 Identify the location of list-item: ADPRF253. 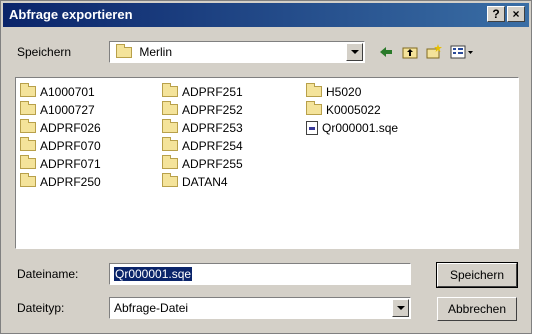
(232, 127).